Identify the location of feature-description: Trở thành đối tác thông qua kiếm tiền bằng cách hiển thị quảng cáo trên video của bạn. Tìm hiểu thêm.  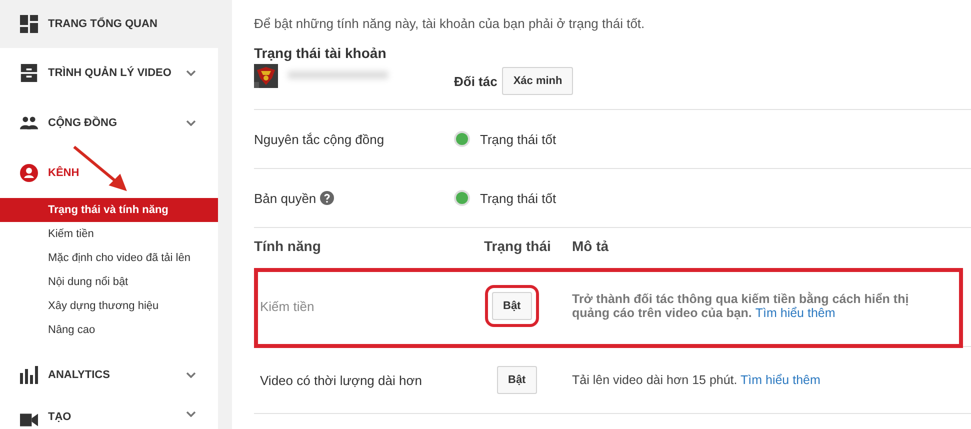
(741, 306).